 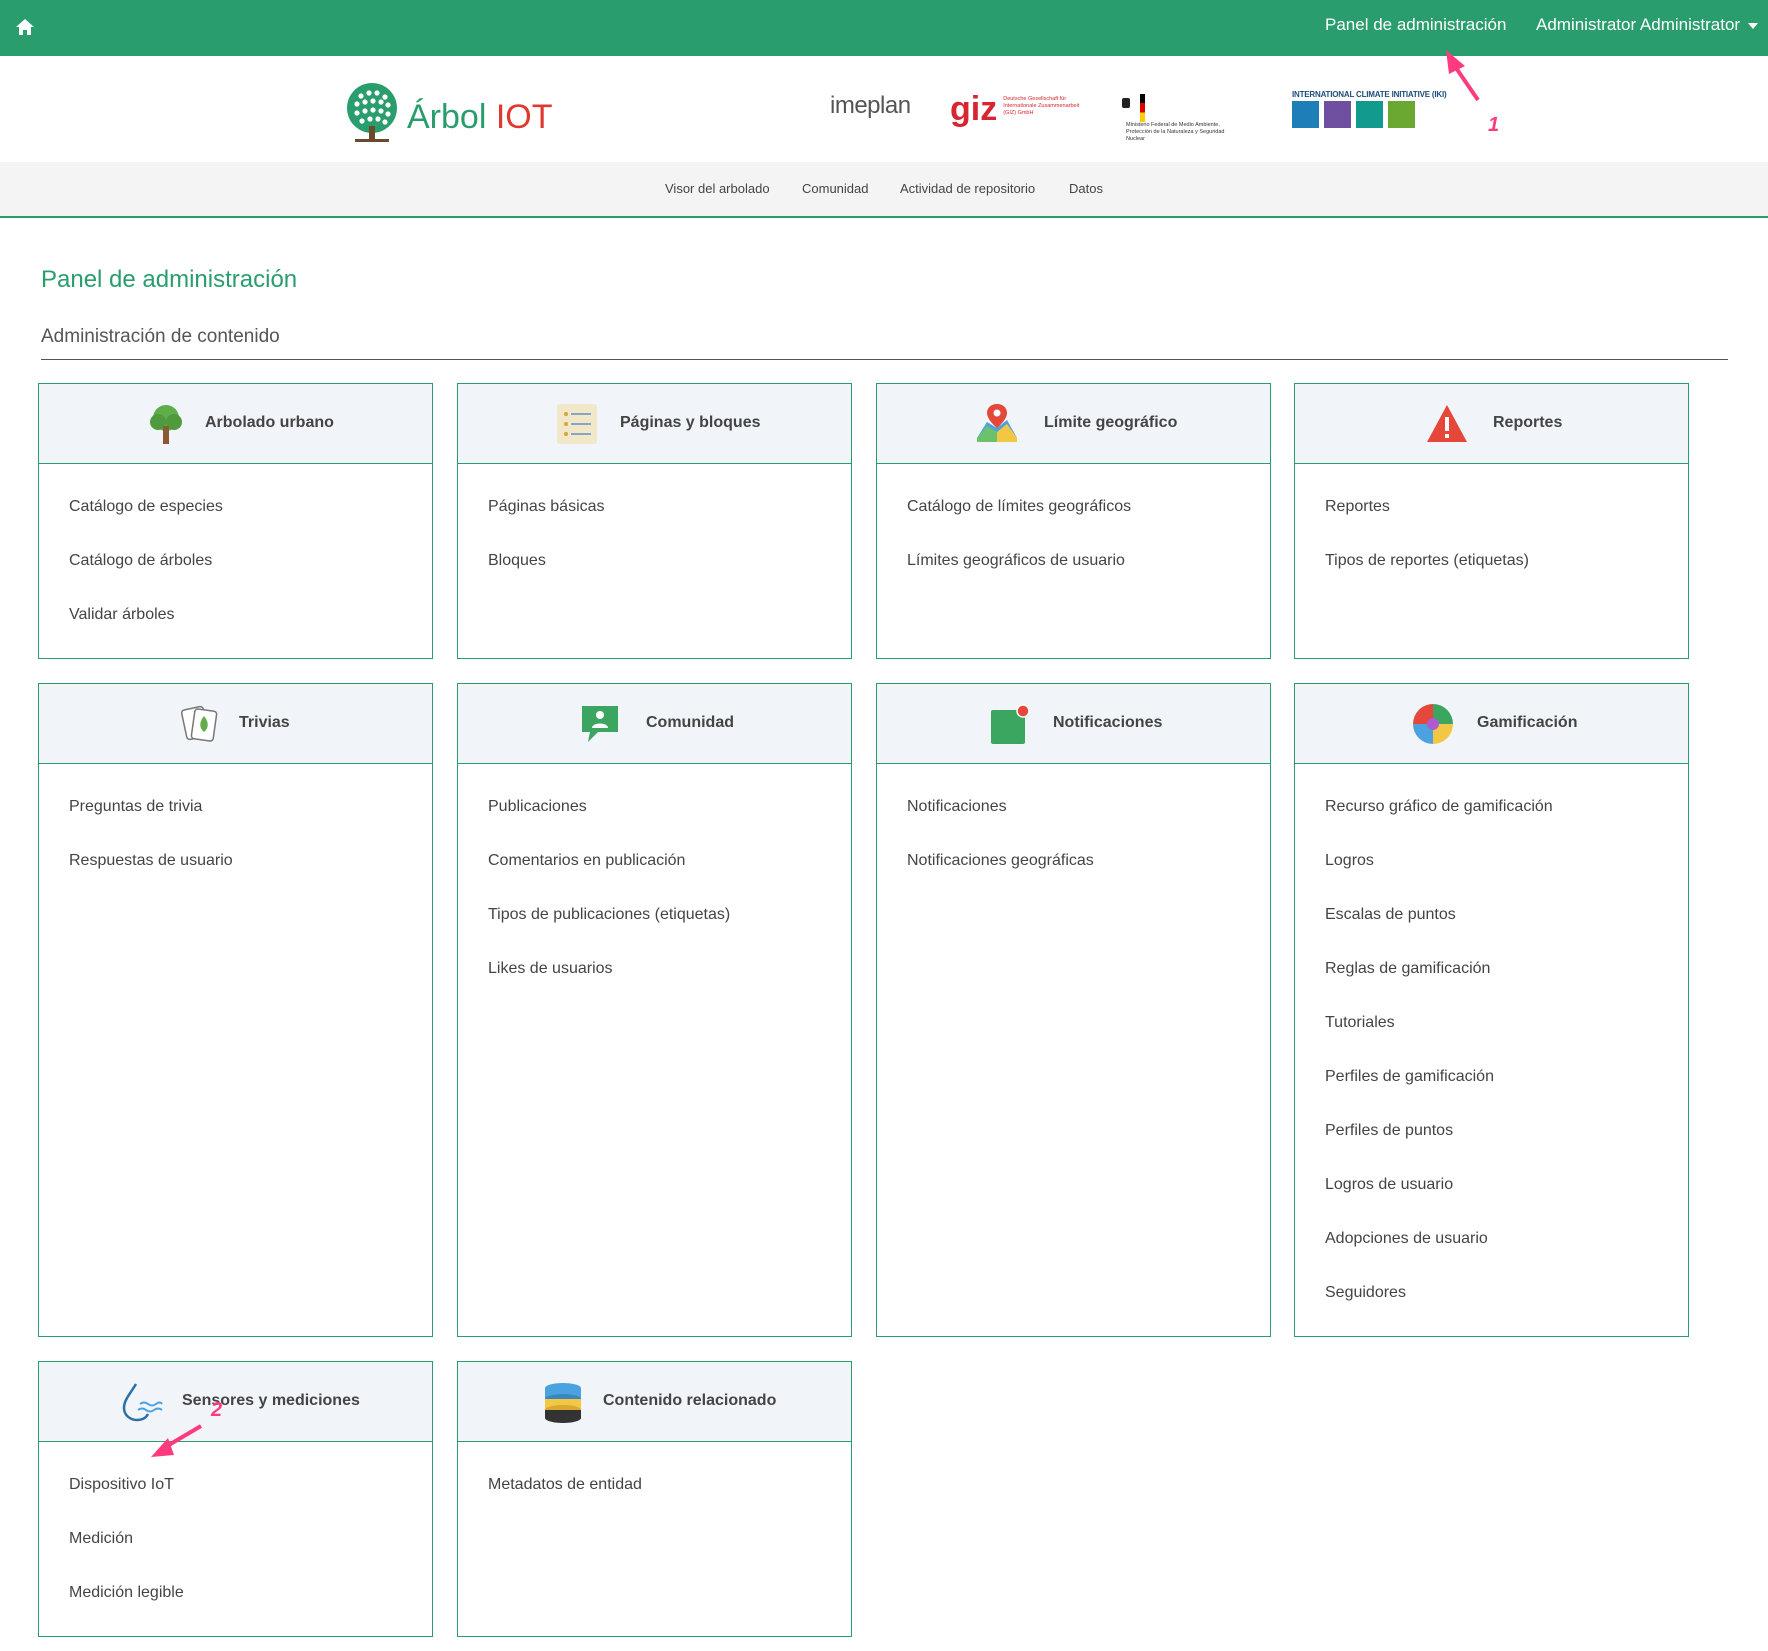 What do you see at coordinates (151, 878) in the screenshot?
I see `link-respuestas-usuario: Respuestas de usuario` at bounding box center [151, 878].